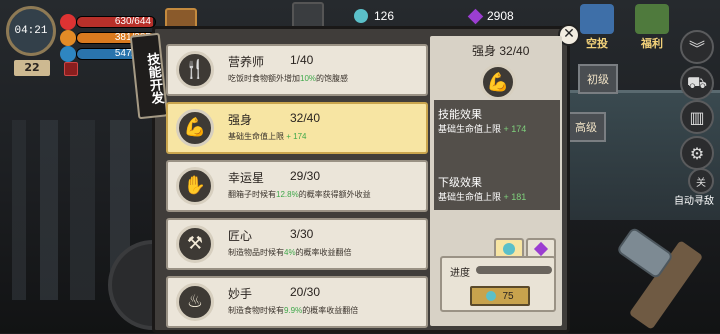 The width and height of the screenshot is (720, 334). I want to click on health-value: 630/644, so click(132, 21).